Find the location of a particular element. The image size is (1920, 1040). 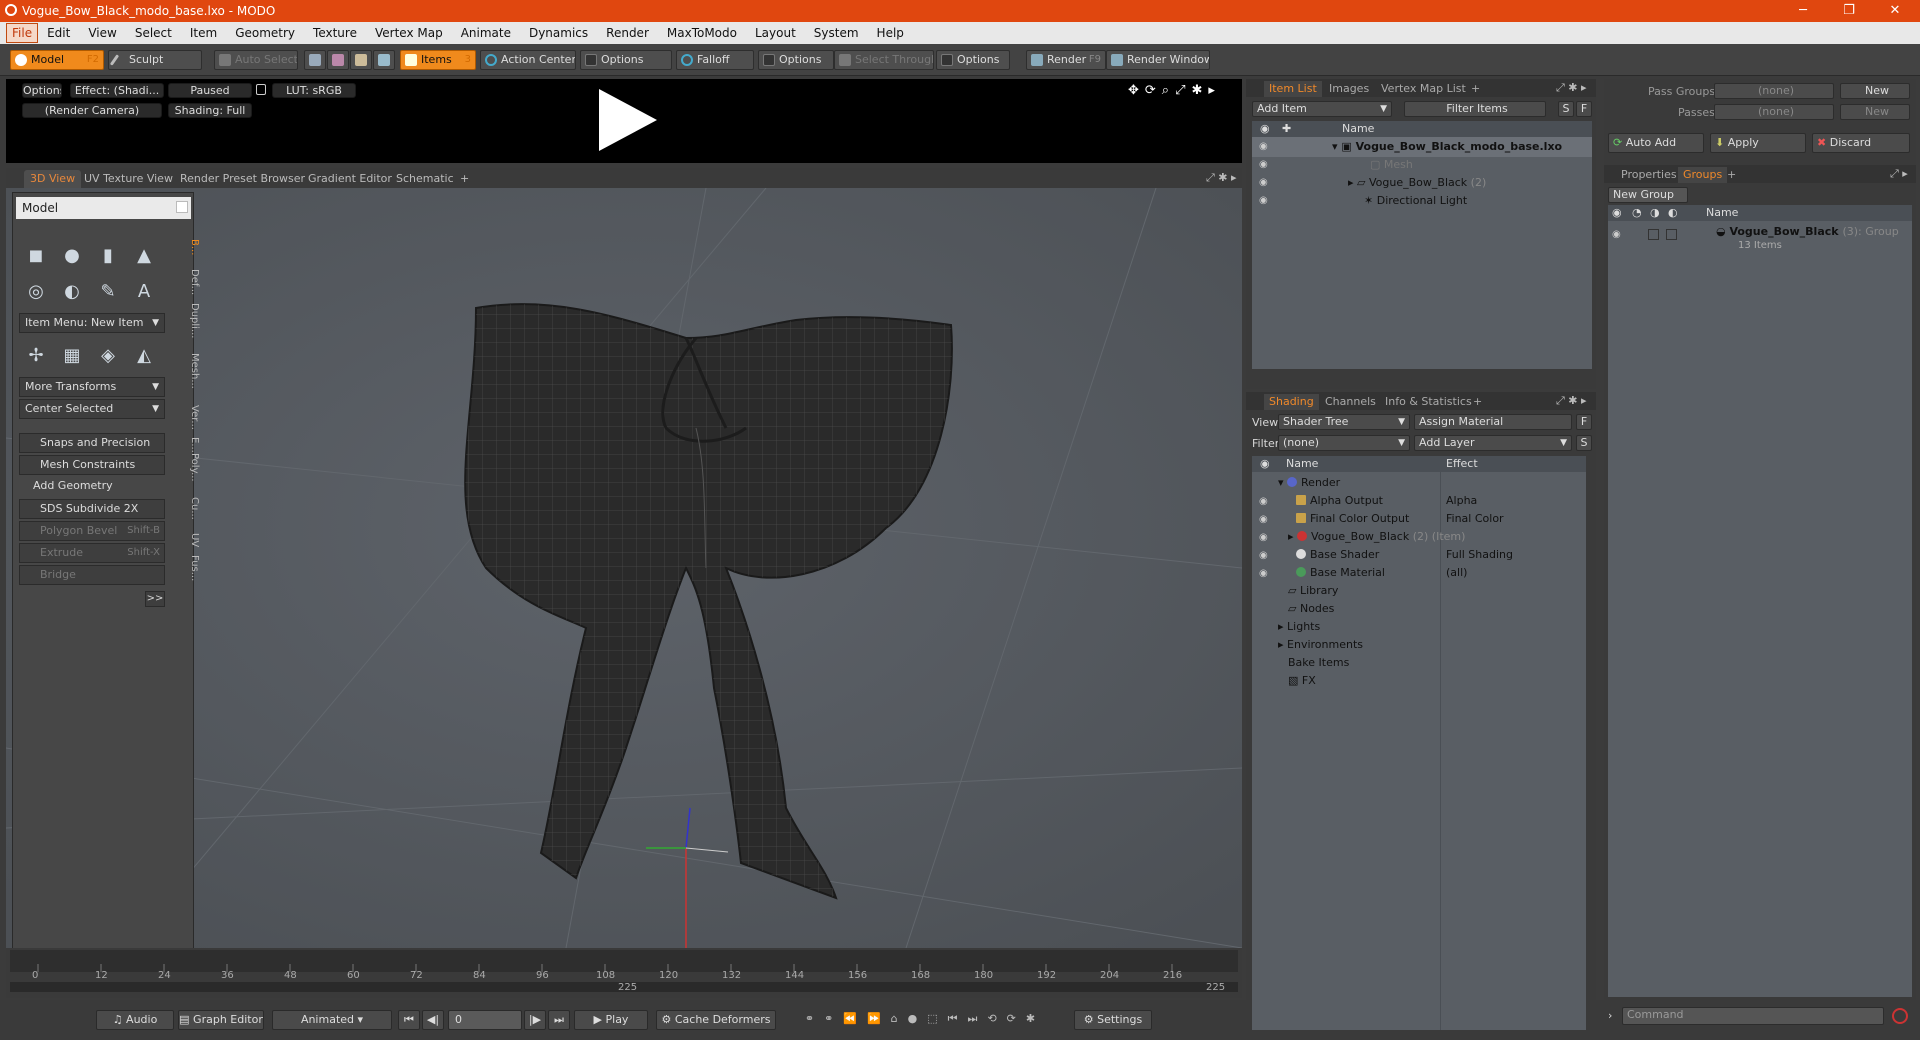

menu-layout: Layout is located at coordinates (775, 33).